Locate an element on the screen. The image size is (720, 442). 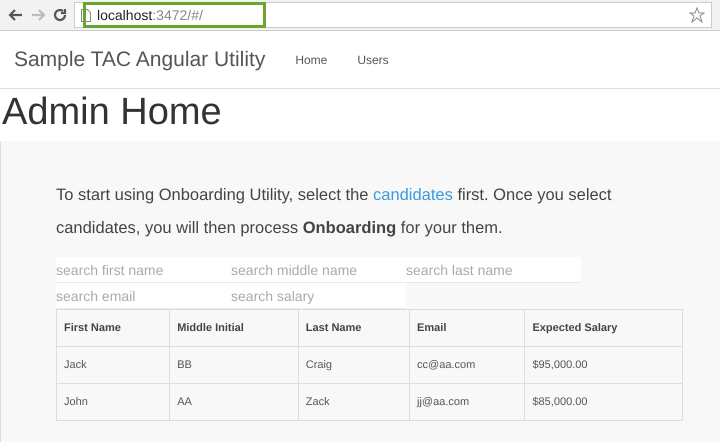
table-cell: Jack is located at coordinates (113, 365).